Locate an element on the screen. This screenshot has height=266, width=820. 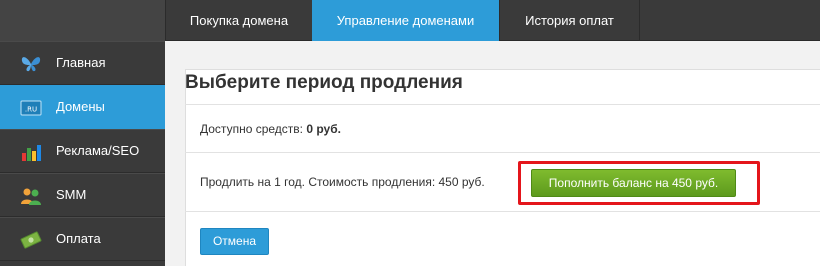
sidebar-item-home: Главная is located at coordinates (82, 63).